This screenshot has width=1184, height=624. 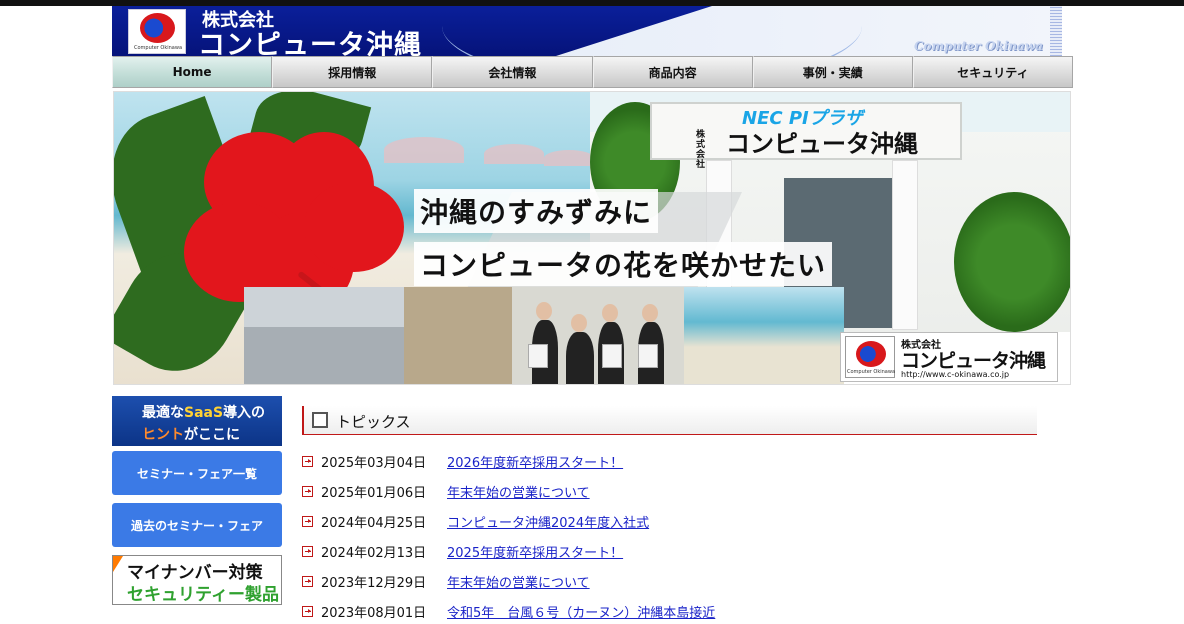 What do you see at coordinates (158, 48) in the screenshot?
I see `logo-caption: Computer Okinawa` at bounding box center [158, 48].